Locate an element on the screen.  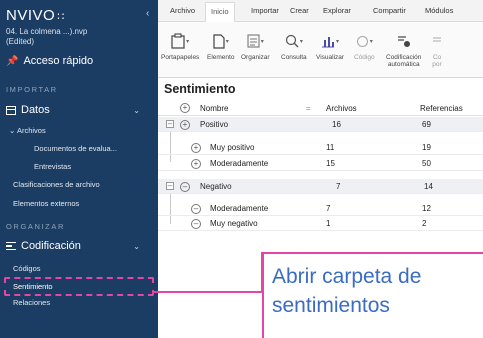
nvivo-logo: NVIVO ∷ is located at coordinates (35, 15).